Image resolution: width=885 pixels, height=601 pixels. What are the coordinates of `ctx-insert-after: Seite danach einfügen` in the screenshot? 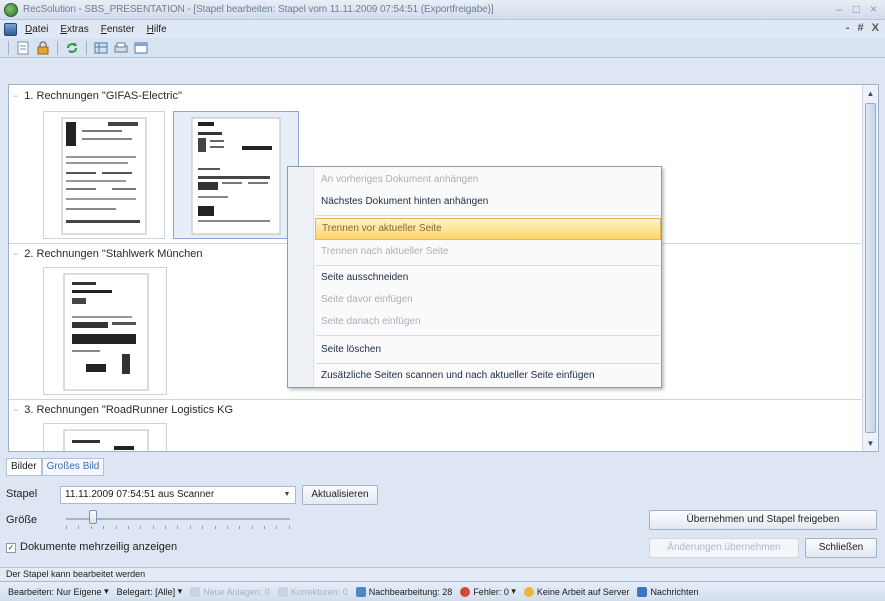 It's located at (488, 322).